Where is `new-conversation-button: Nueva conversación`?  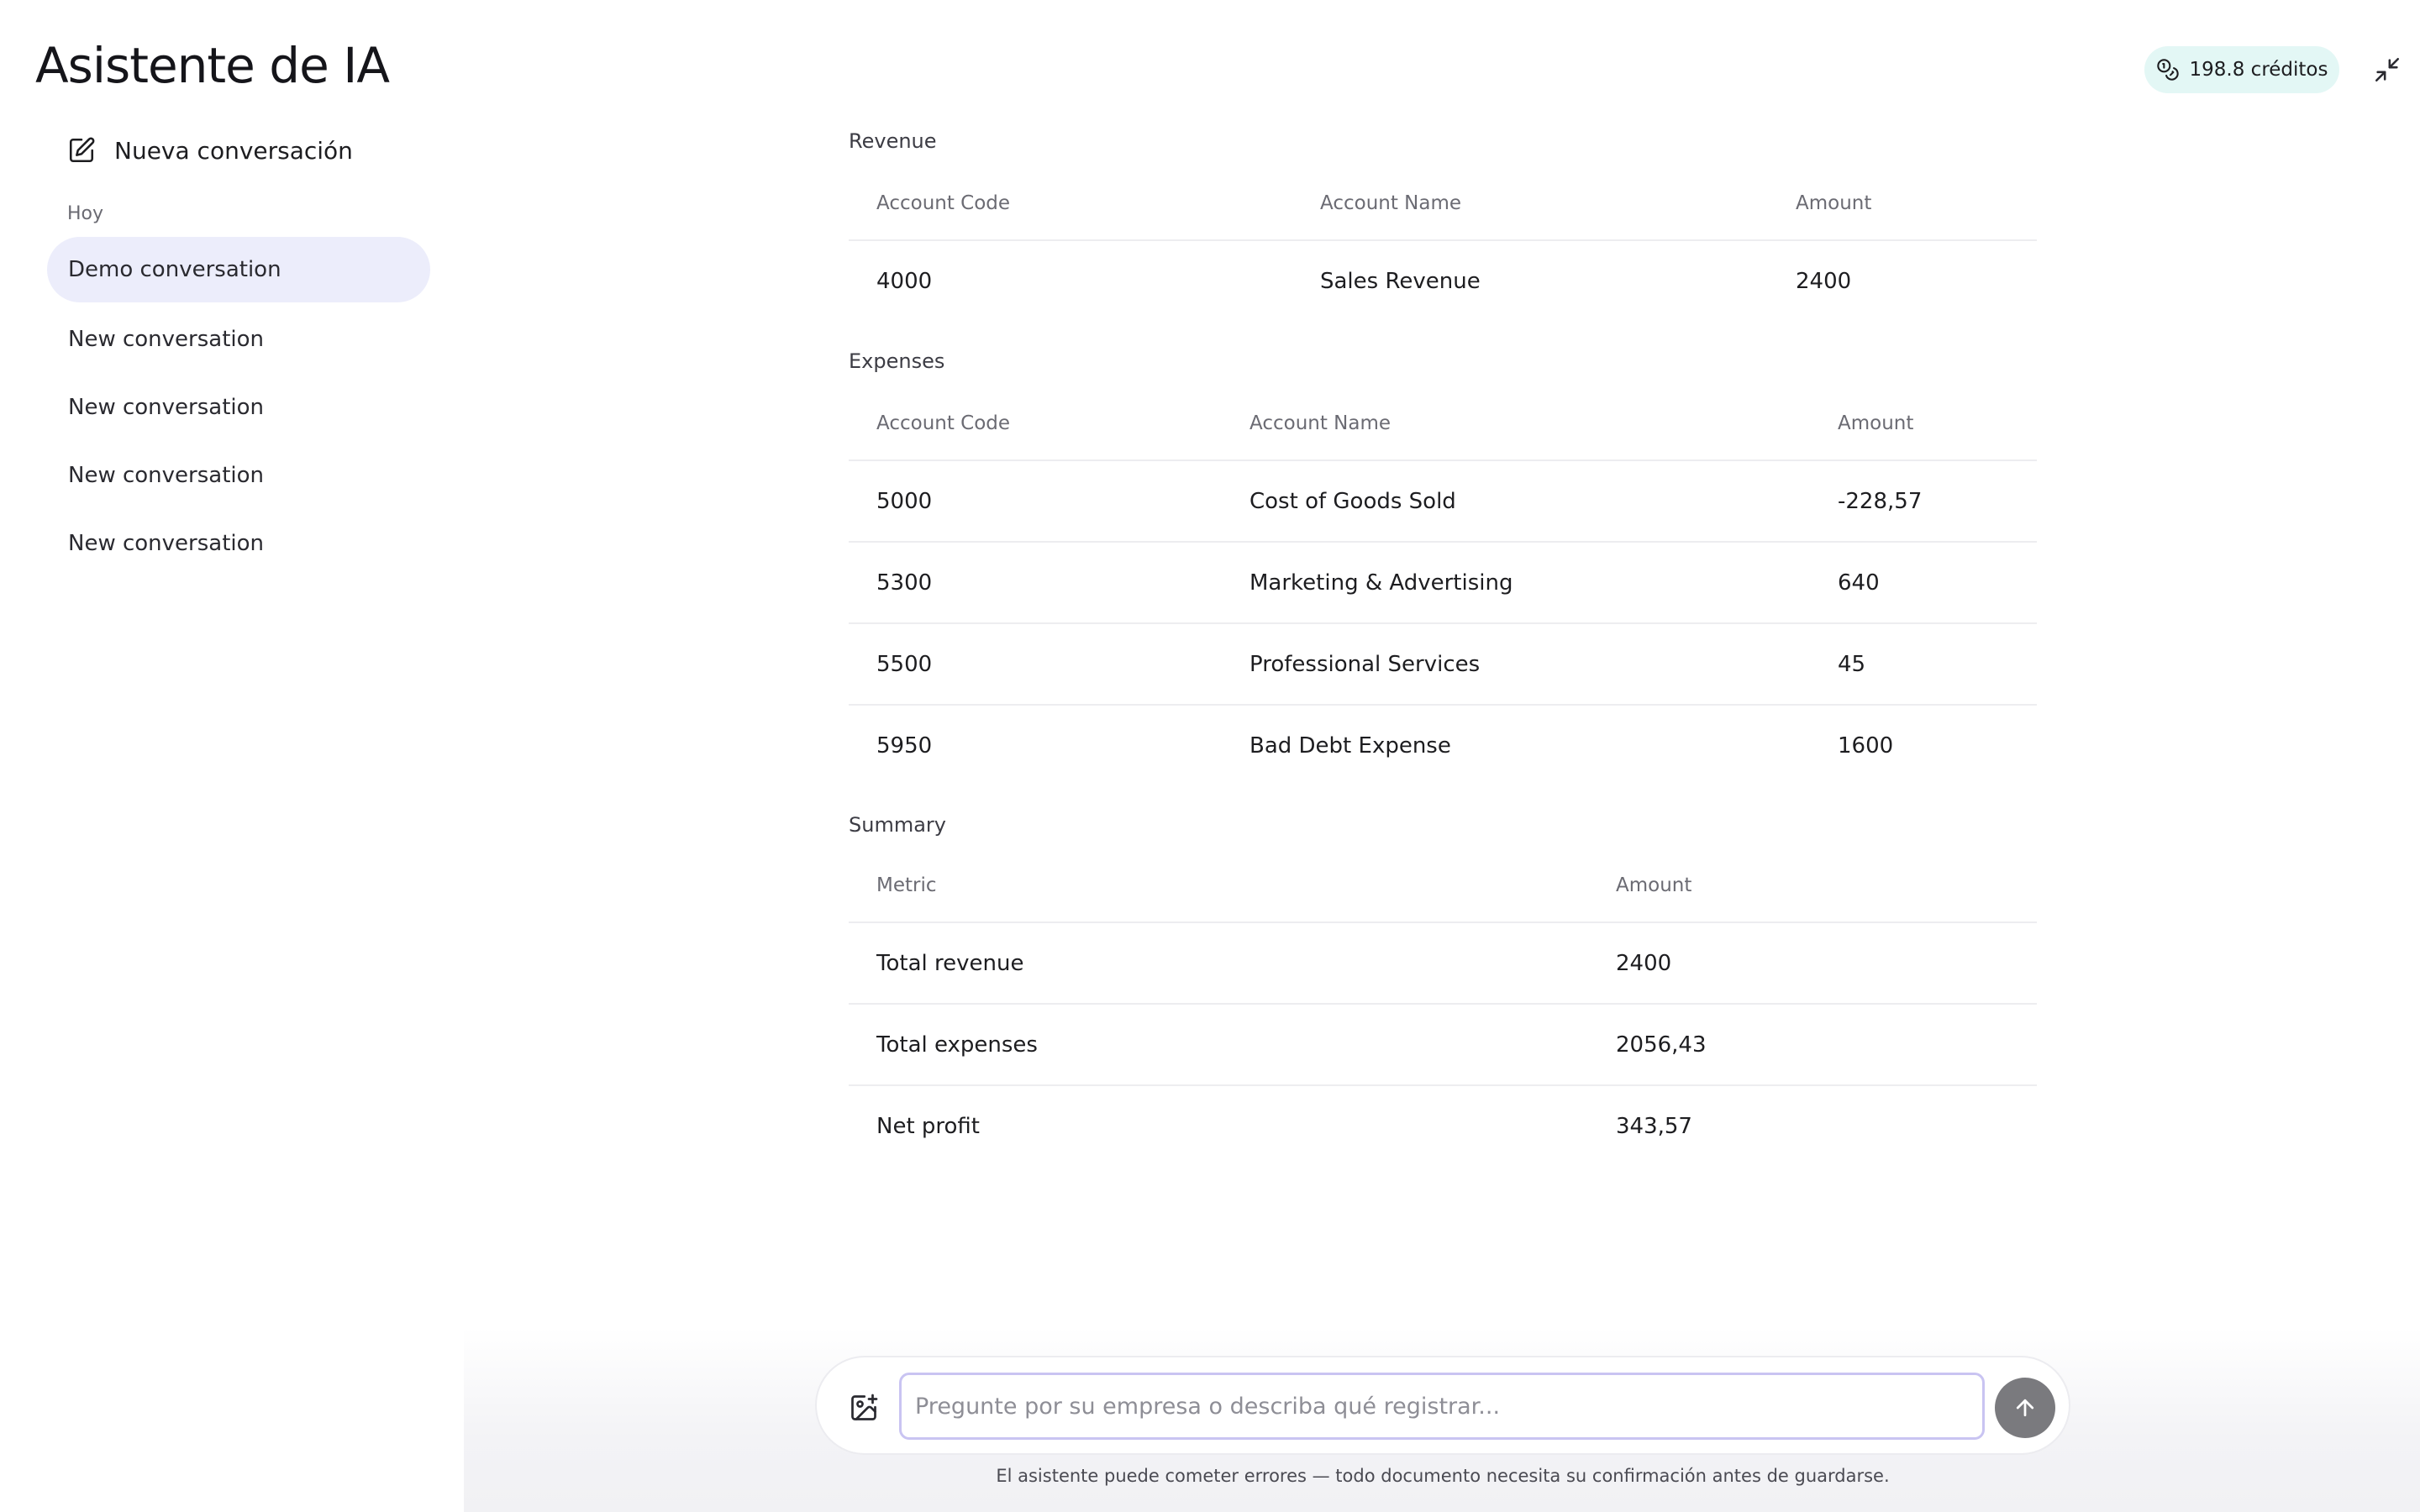
new-conversation-button: Nueva conversación is located at coordinates (210, 150).